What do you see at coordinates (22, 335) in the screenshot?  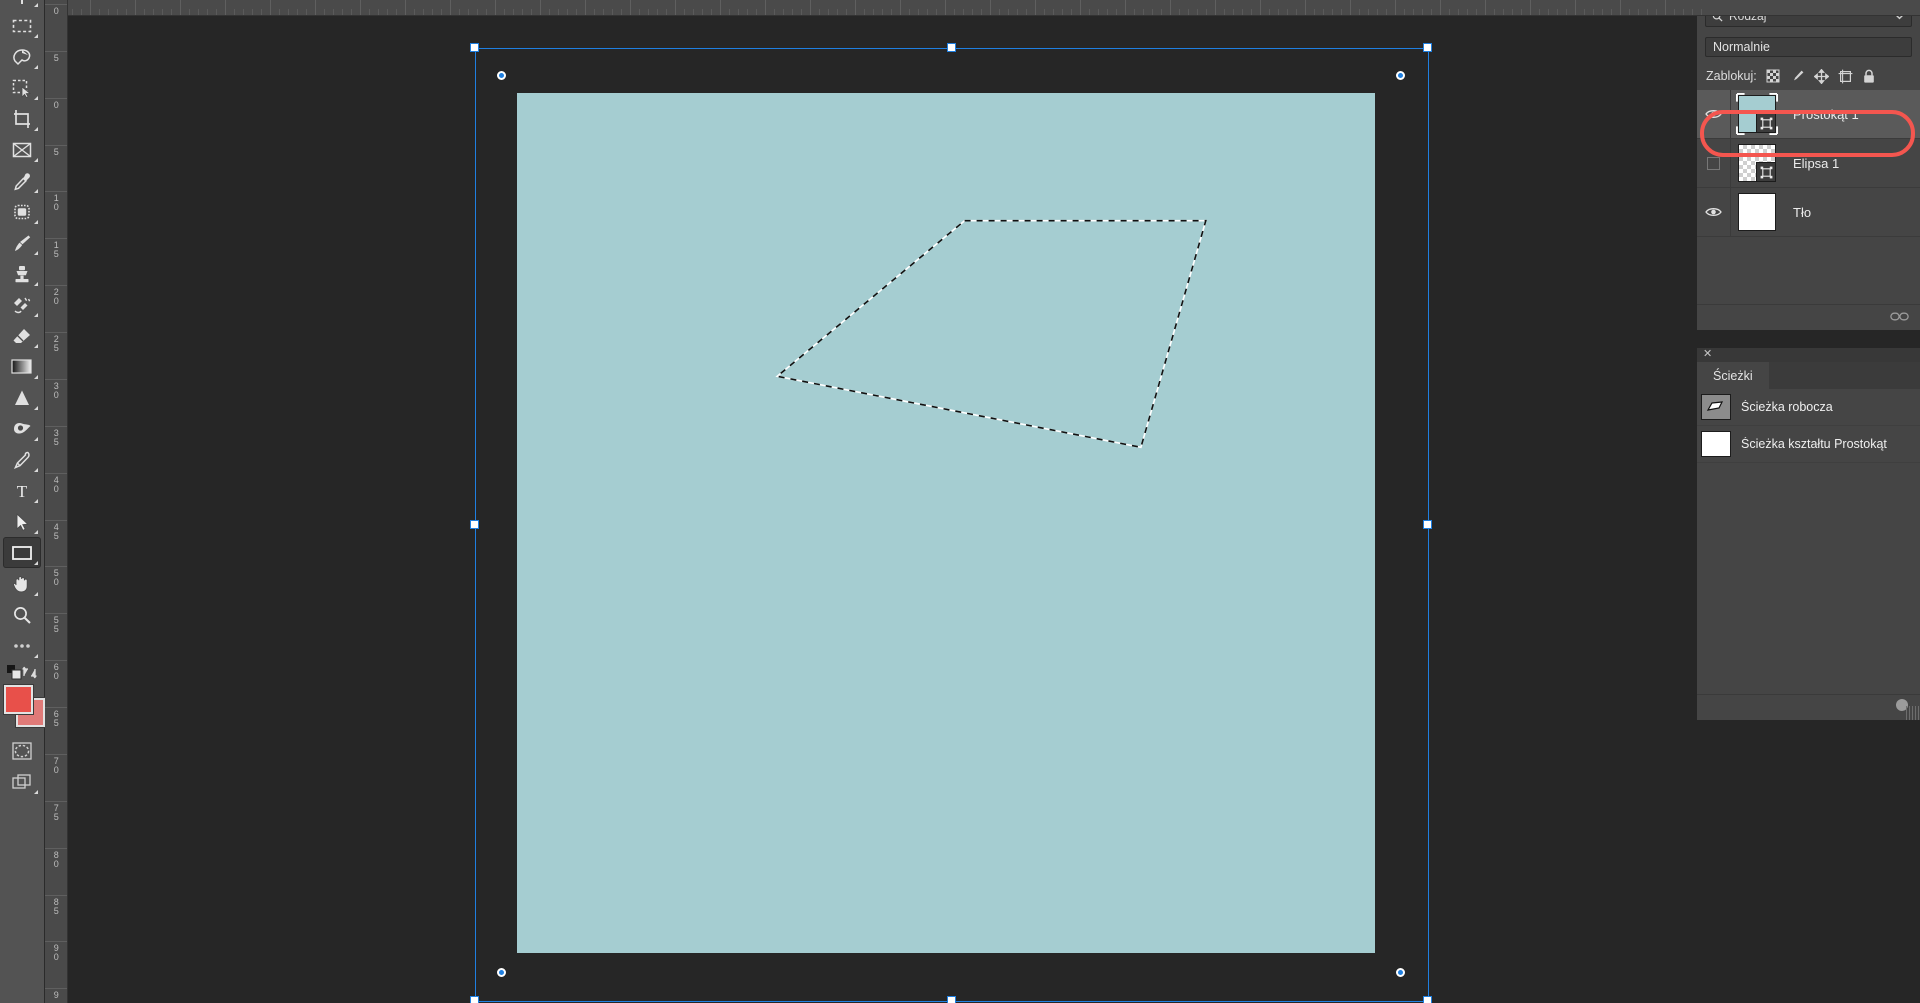 I see `eraser-tool` at bounding box center [22, 335].